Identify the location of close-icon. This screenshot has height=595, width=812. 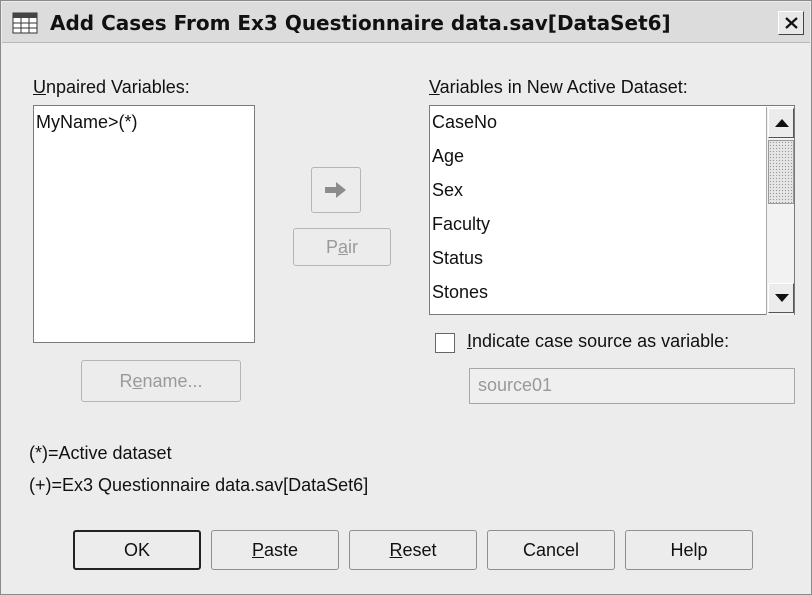
(791, 23).